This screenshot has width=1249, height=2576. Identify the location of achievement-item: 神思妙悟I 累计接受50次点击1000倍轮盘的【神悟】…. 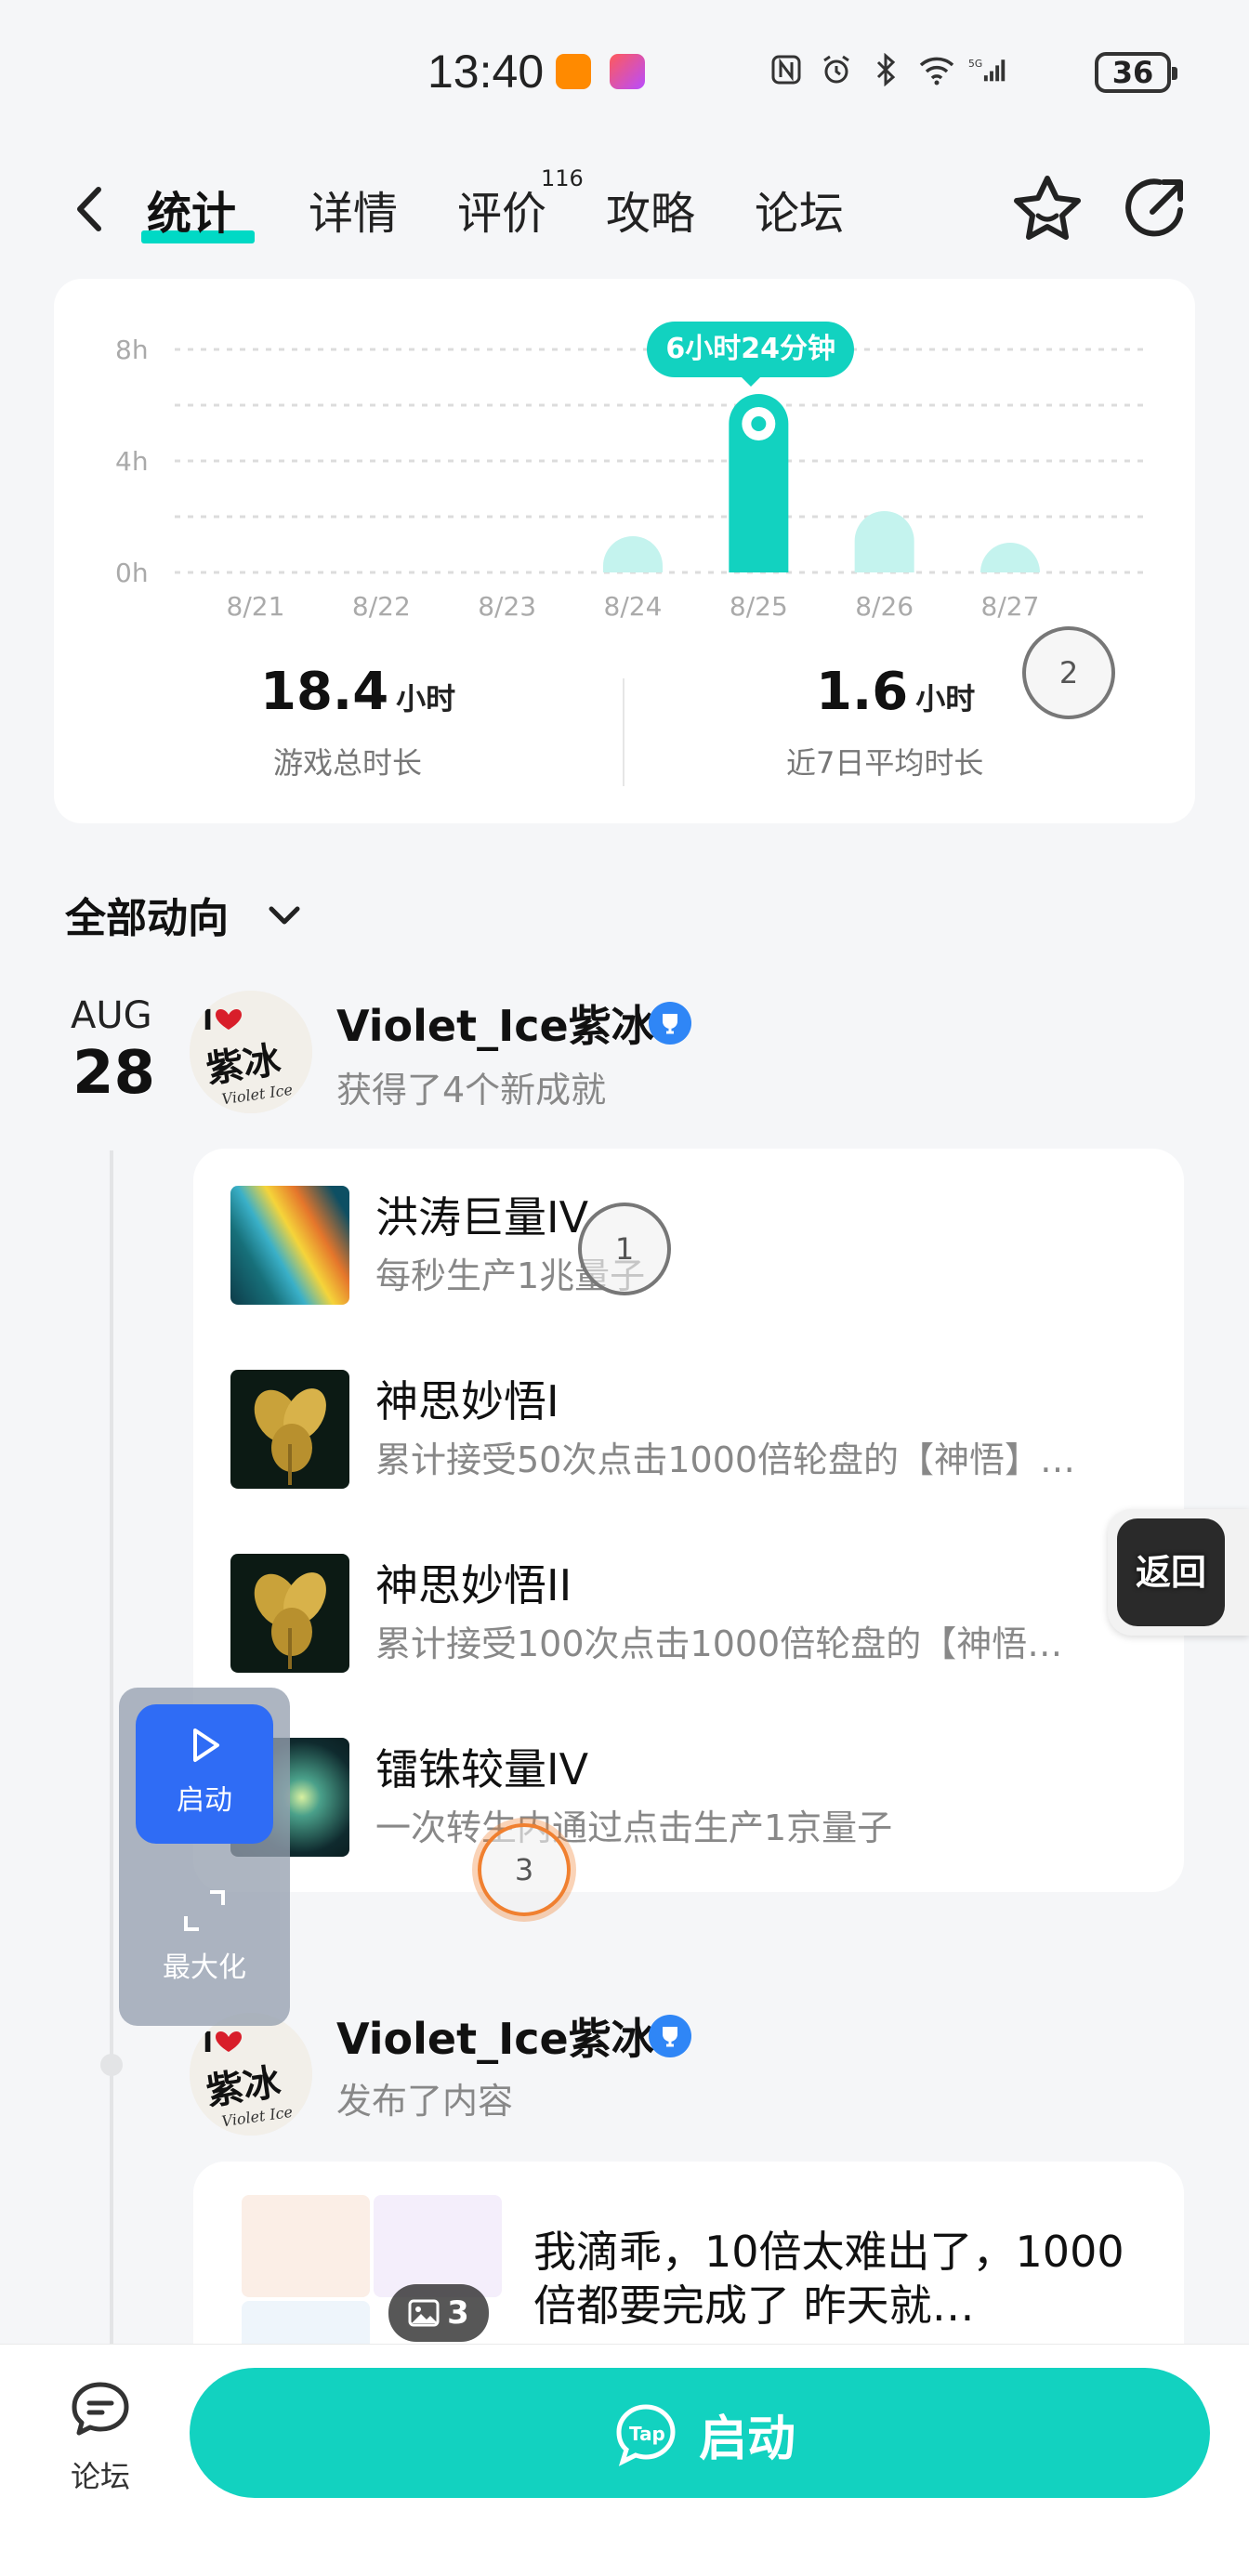
(695, 1426).